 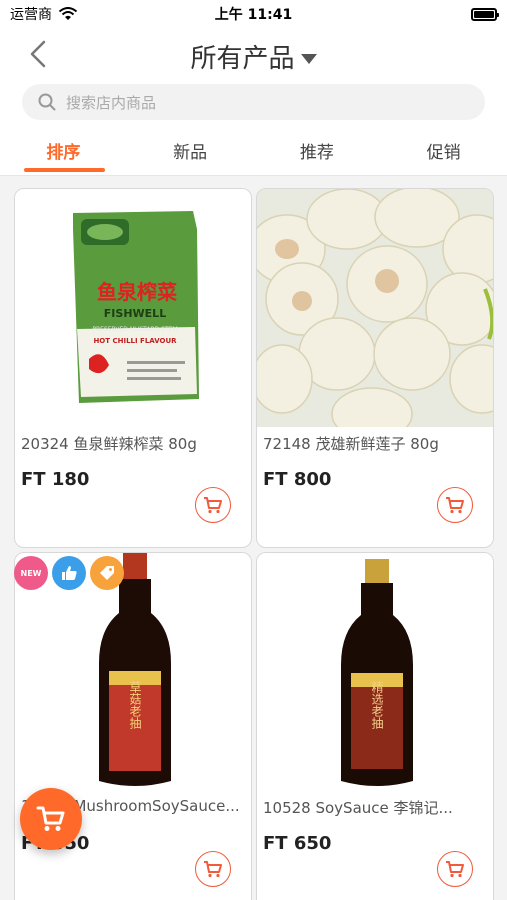 What do you see at coordinates (317, 149) in the screenshot?
I see `tab-recommended: 推荐` at bounding box center [317, 149].